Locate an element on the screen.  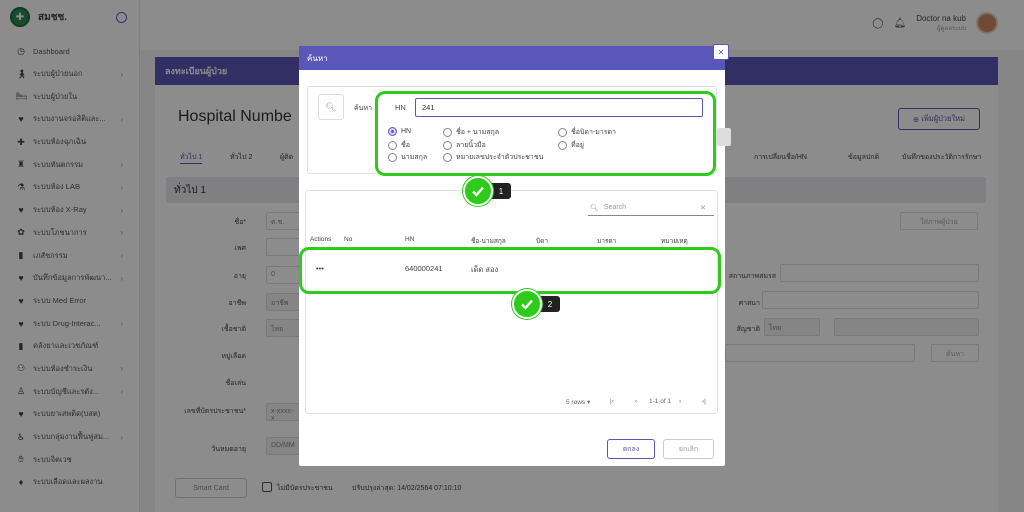
col-mother: มารดา is located at coordinates (607, 241).